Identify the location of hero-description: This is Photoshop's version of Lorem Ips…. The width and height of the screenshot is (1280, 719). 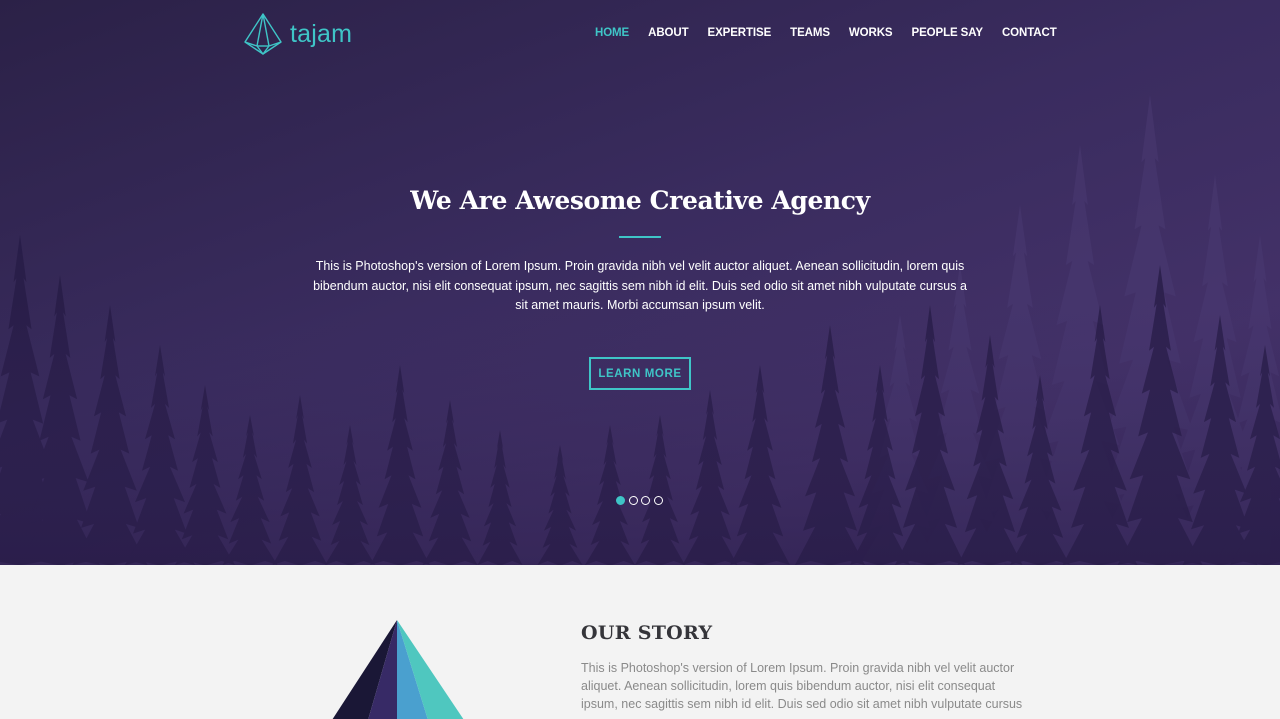
(640, 285).